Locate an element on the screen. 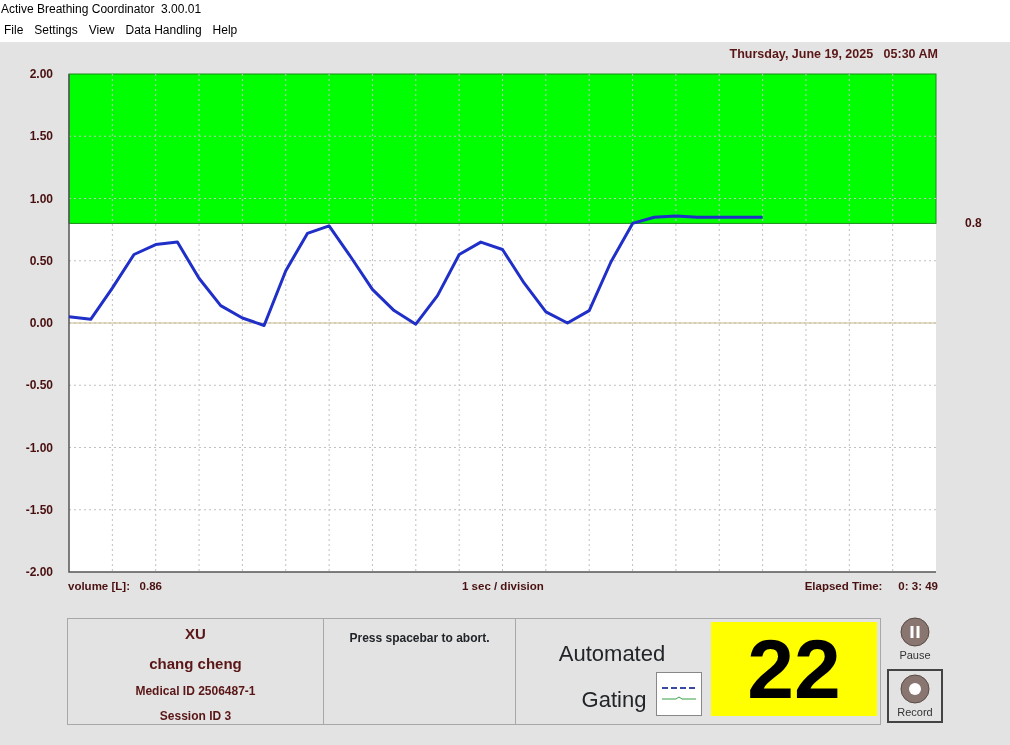 This screenshot has width=1010, height=745. menu-item: View is located at coordinates (103, 30).